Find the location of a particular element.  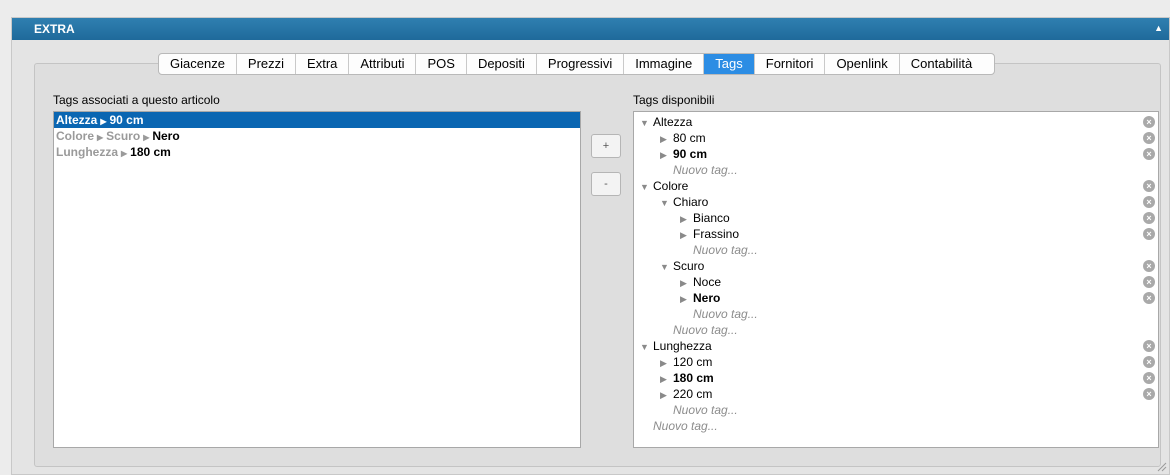

tree-node: ▶ Frassino × is located at coordinates (896, 234).